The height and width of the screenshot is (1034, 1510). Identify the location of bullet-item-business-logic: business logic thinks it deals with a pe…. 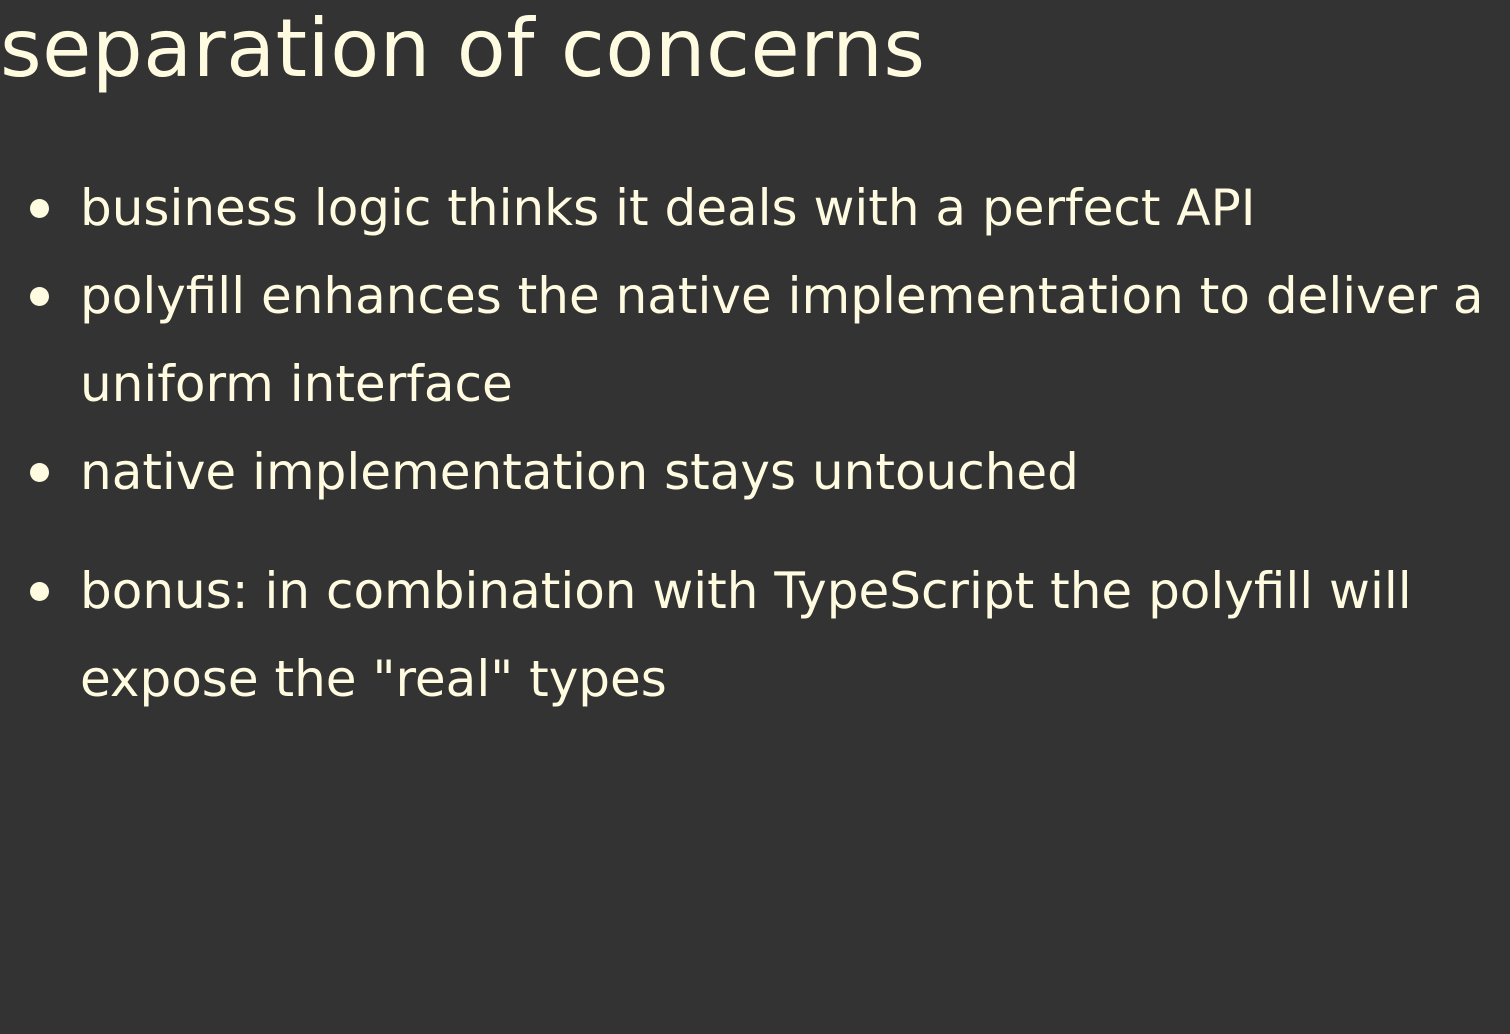
(745, 208).